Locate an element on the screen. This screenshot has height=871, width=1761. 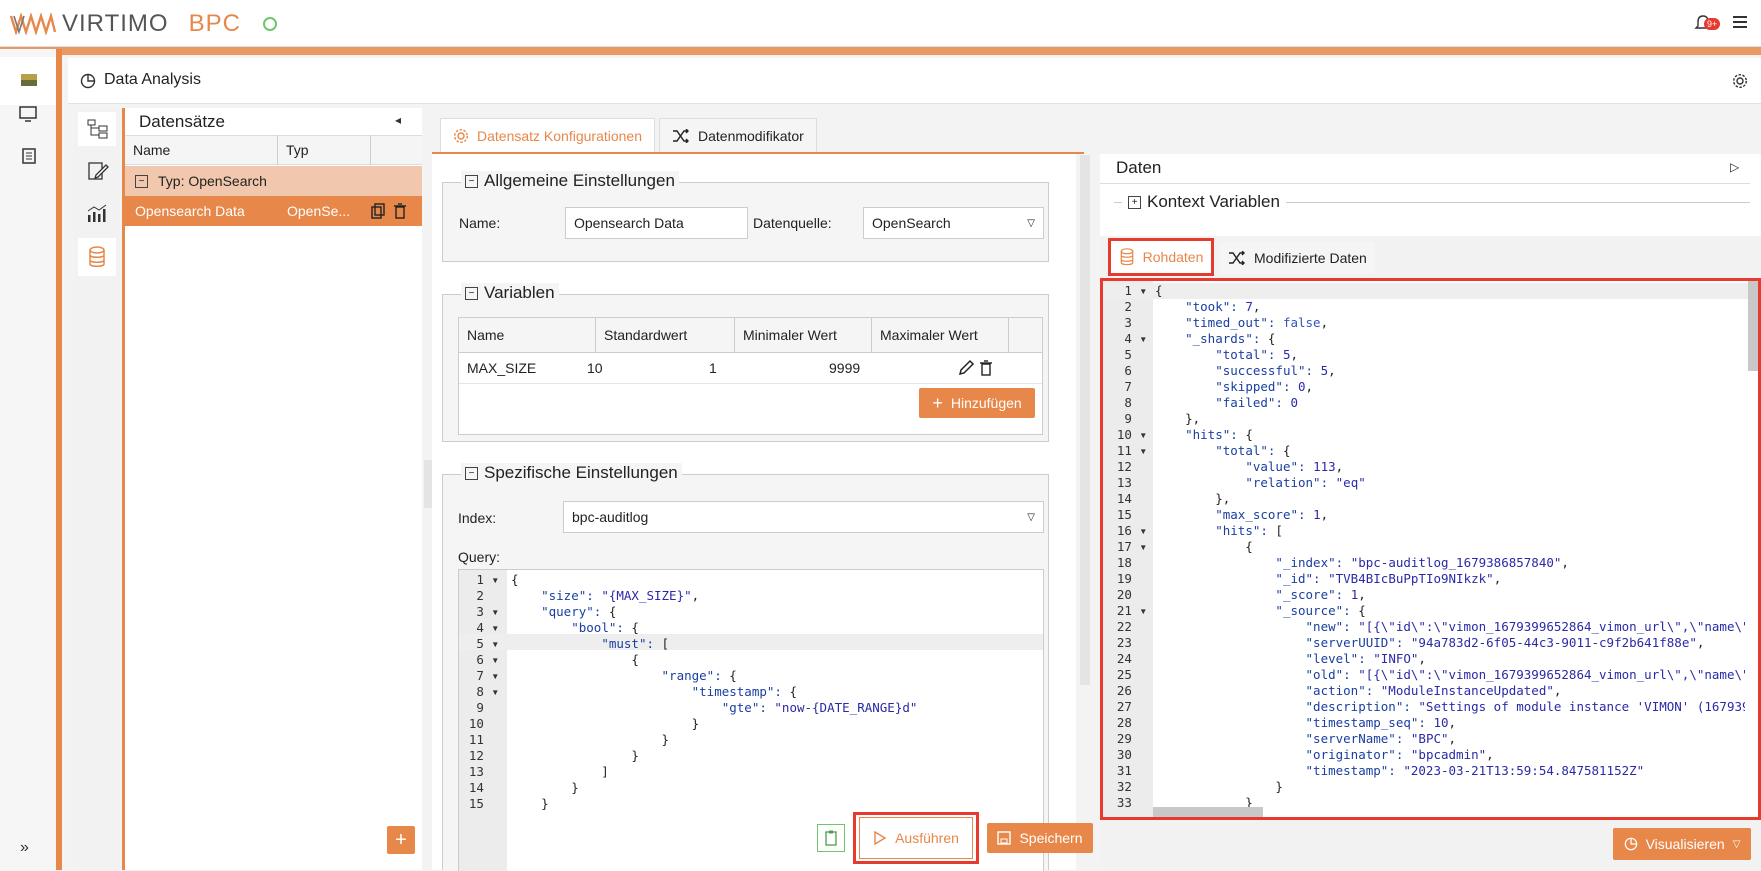
collapse-group-icon: − is located at coordinates (141, 181).